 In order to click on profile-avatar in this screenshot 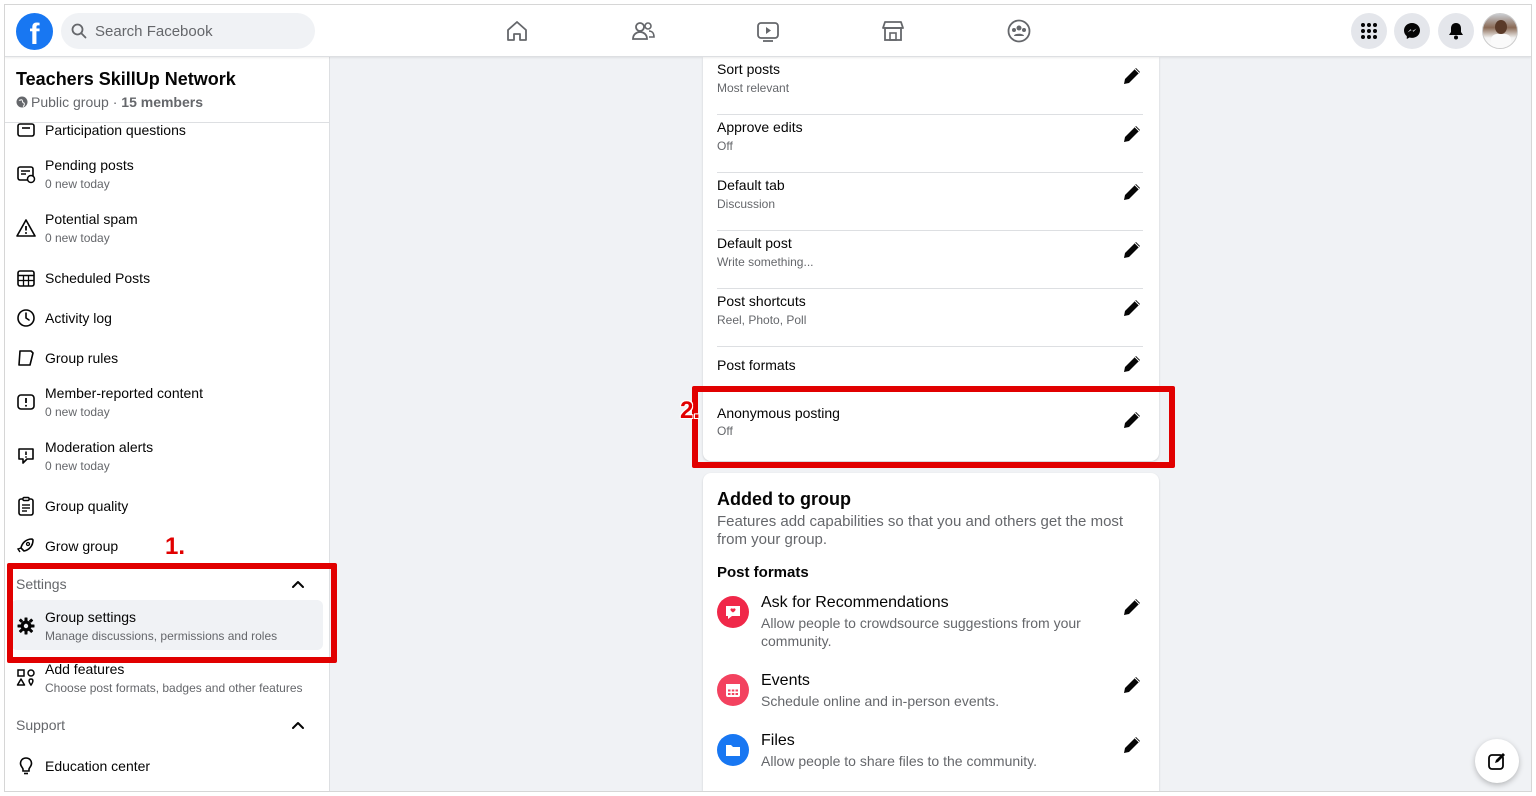, I will do `click(1500, 31)`.